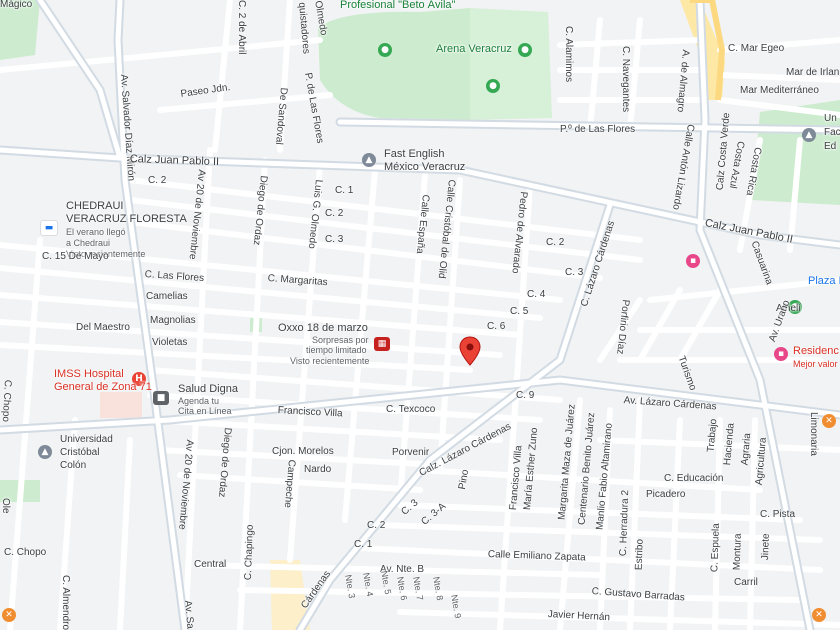 This screenshot has height=630, width=840. What do you see at coordinates (336, 350) in the screenshot?
I see `poi-sublabel: tiempo limitado` at bounding box center [336, 350].